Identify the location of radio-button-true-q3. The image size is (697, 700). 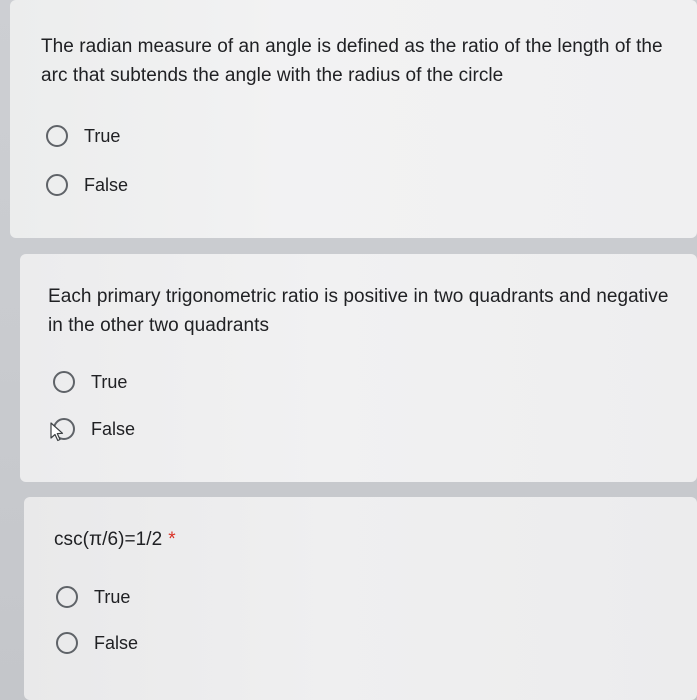
(67, 597).